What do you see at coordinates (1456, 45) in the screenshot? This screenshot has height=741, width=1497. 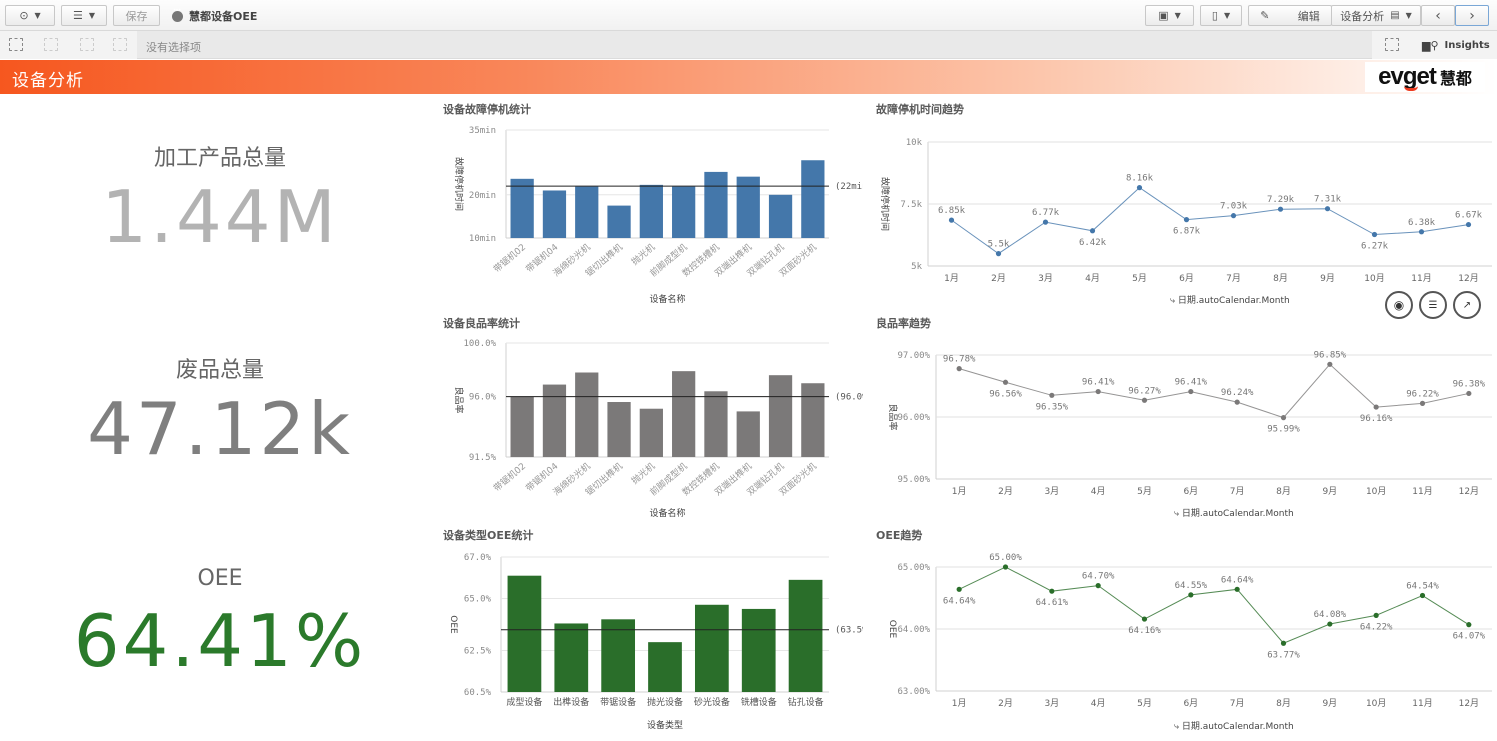 I see `insights-button: ▆⚲ Insights` at bounding box center [1456, 45].